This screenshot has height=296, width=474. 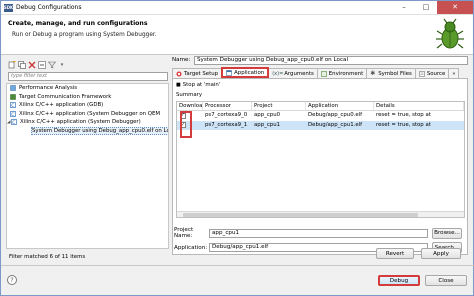 I want to click on stop-at-main-checkbox: ■, so click(x=178, y=85).